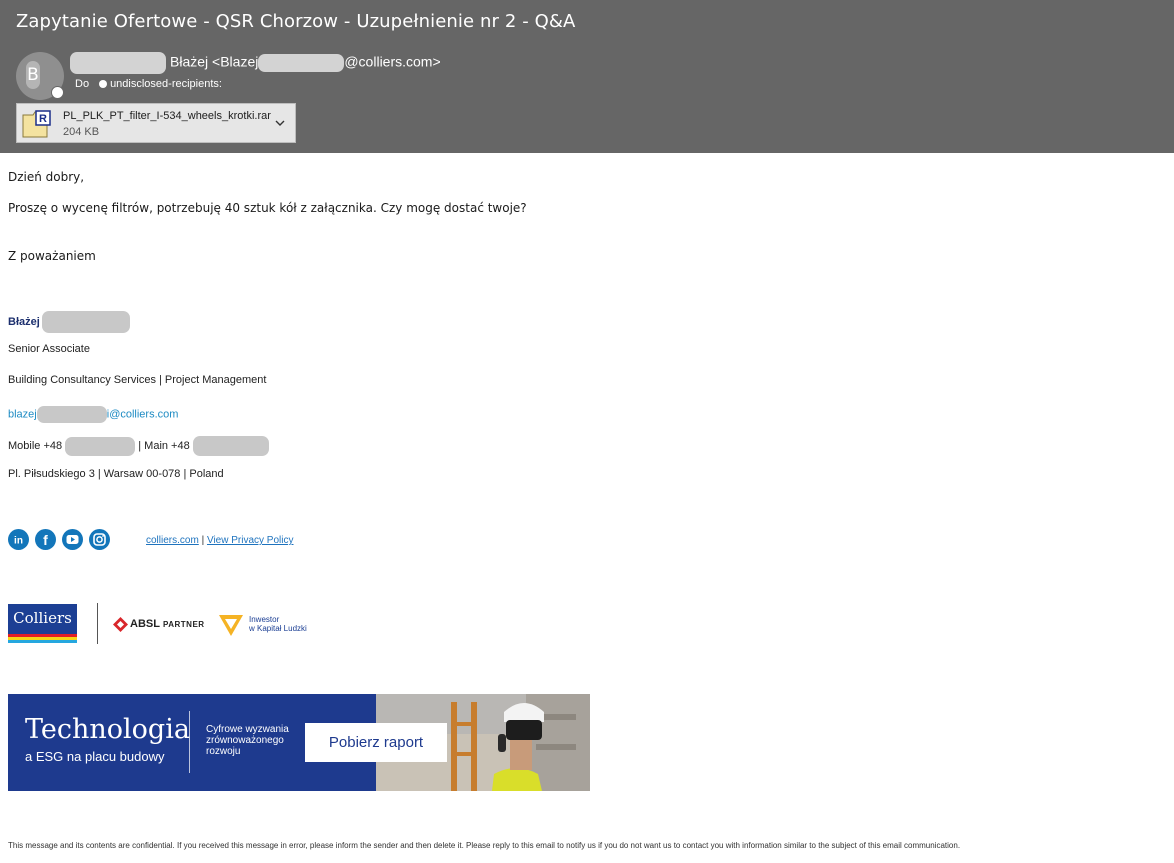  I want to click on svg-text: in, so click(18, 541).